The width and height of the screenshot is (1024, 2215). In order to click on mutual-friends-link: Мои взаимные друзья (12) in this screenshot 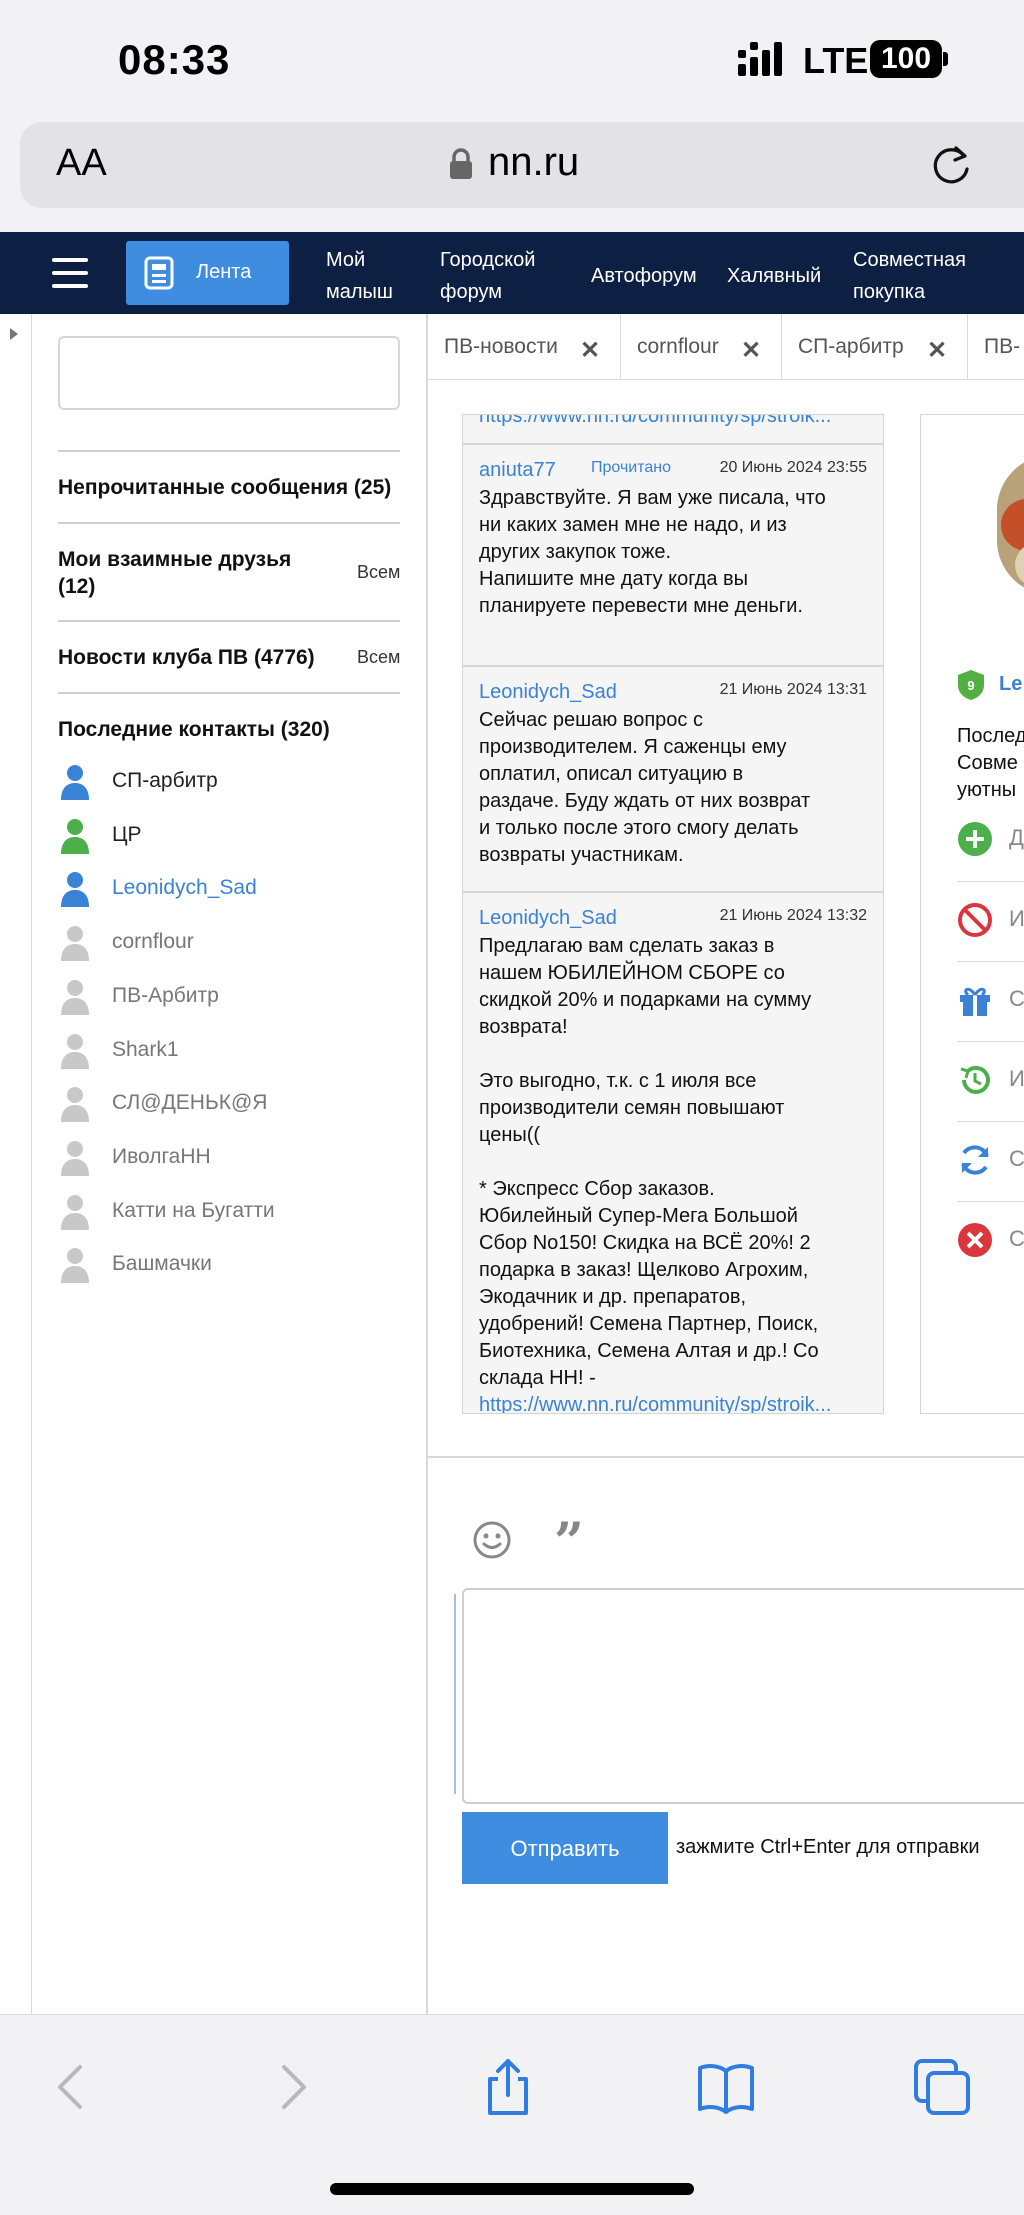, I will do `click(174, 573)`.